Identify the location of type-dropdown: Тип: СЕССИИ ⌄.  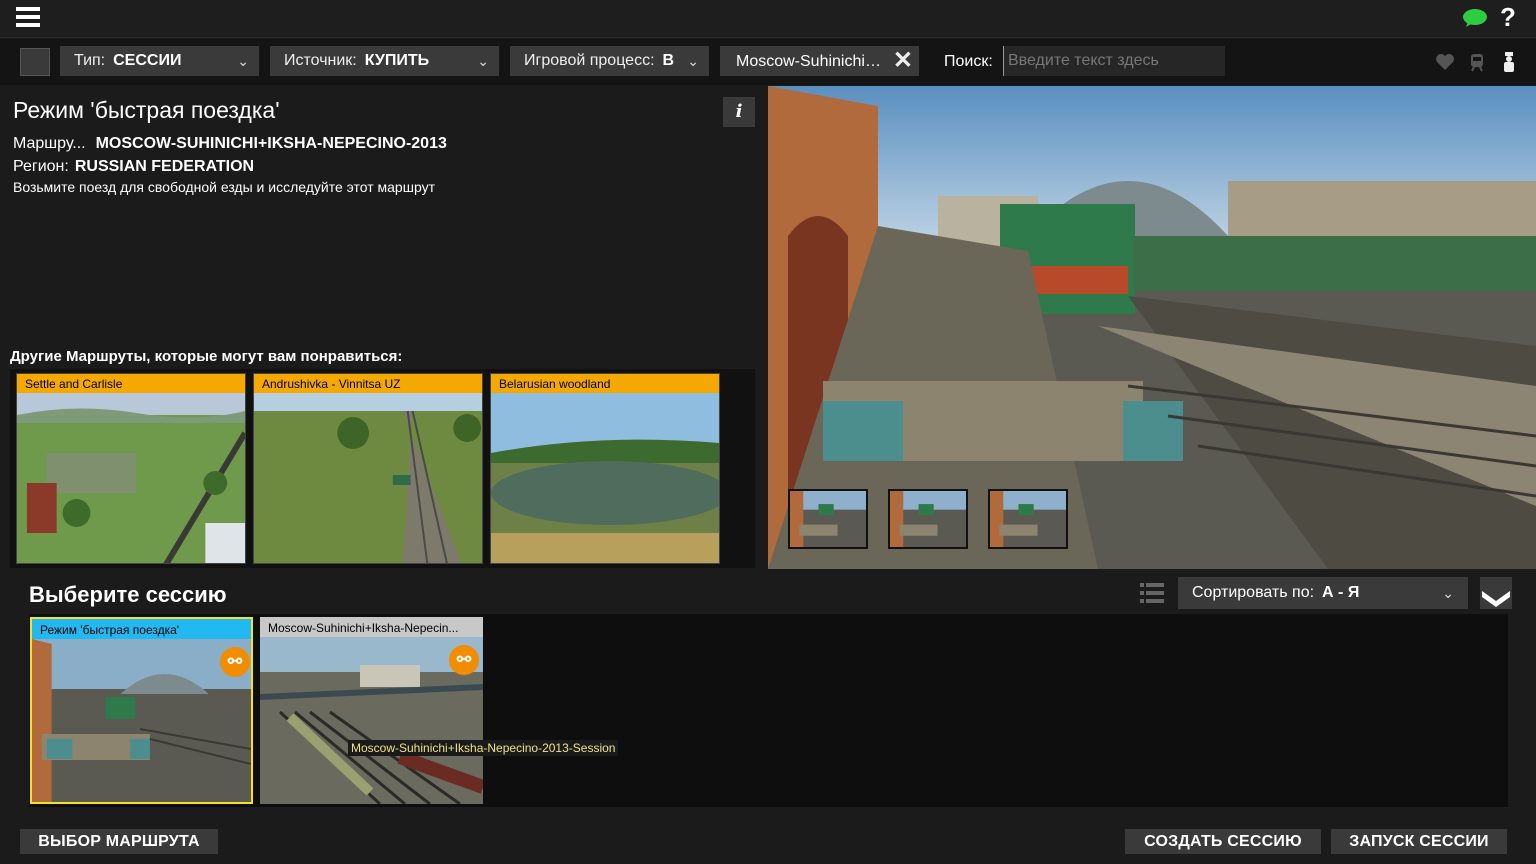
(159, 61).